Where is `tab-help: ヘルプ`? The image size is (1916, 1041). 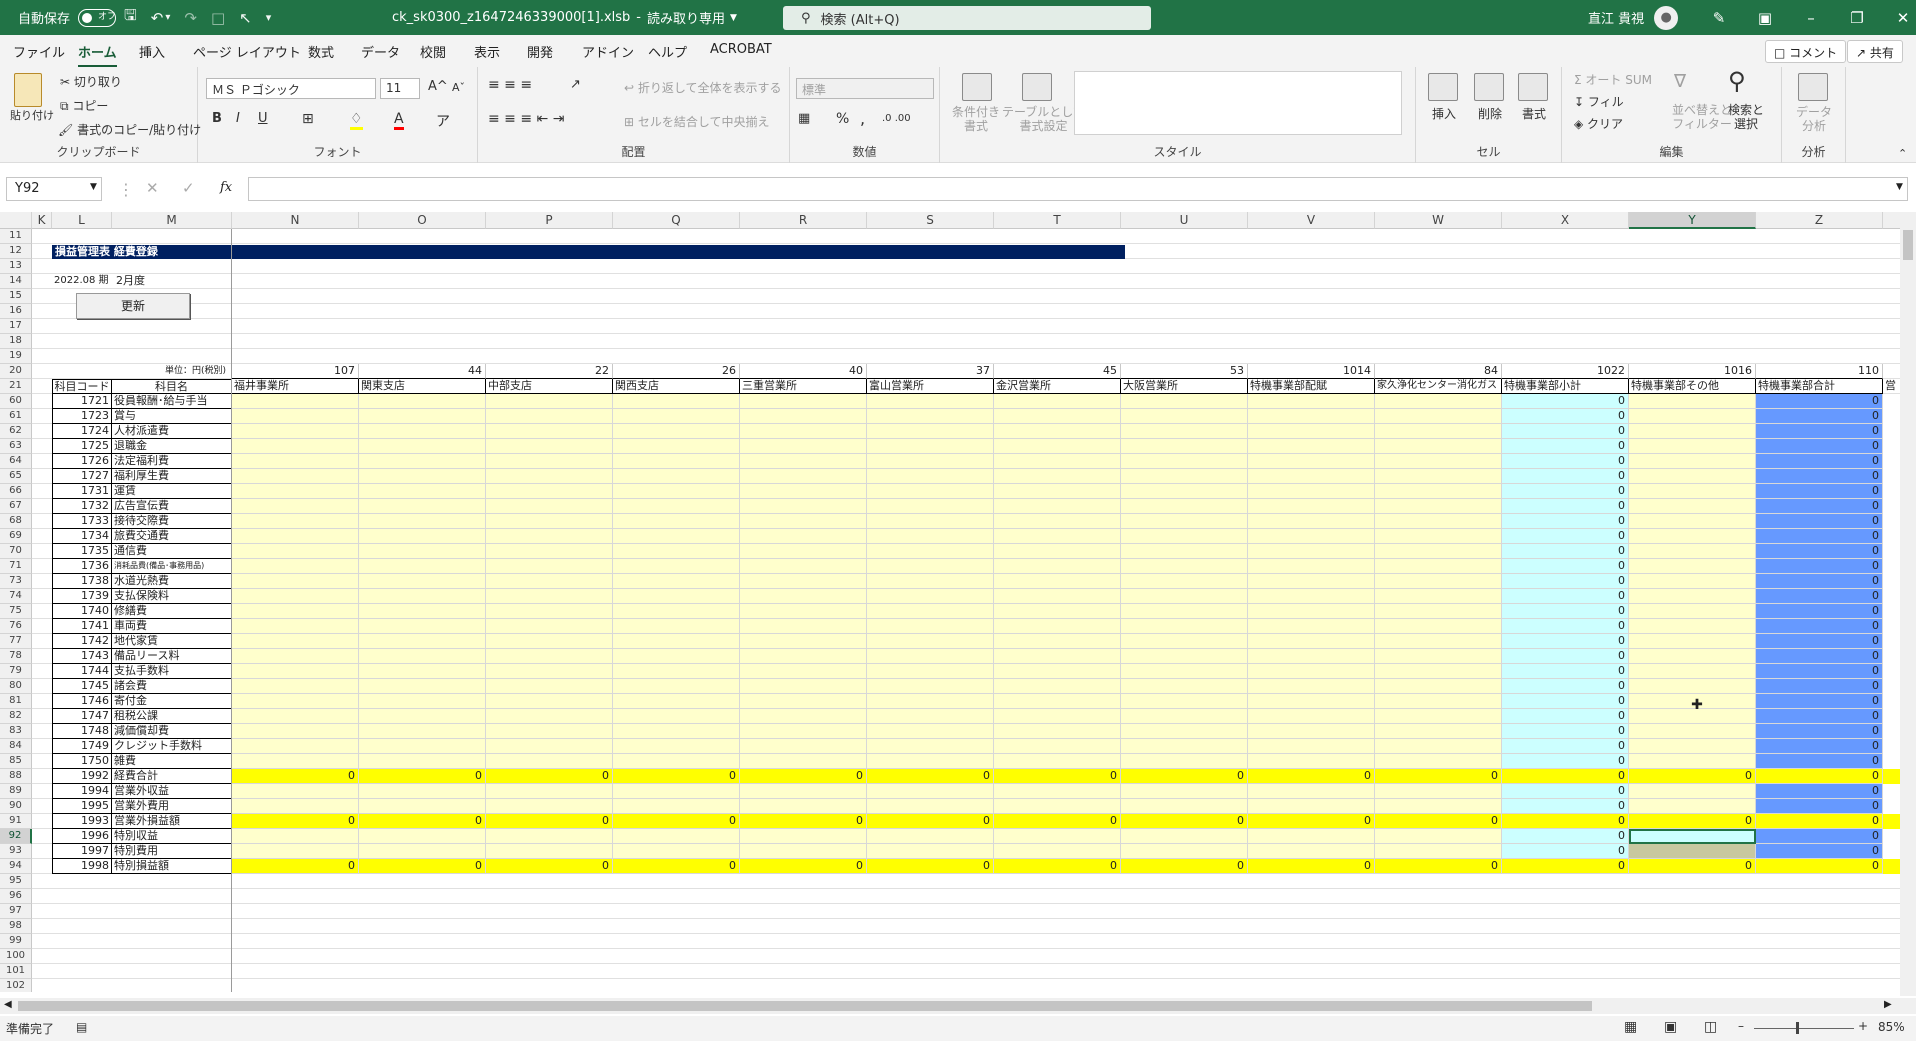 tab-help: ヘルプ is located at coordinates (667, 51).